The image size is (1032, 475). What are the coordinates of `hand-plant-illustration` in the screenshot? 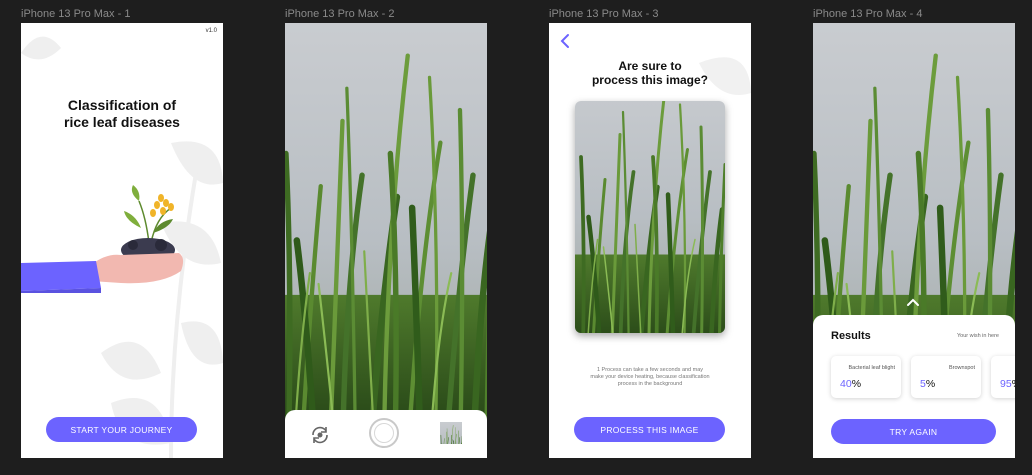 It's located at (102, 239).